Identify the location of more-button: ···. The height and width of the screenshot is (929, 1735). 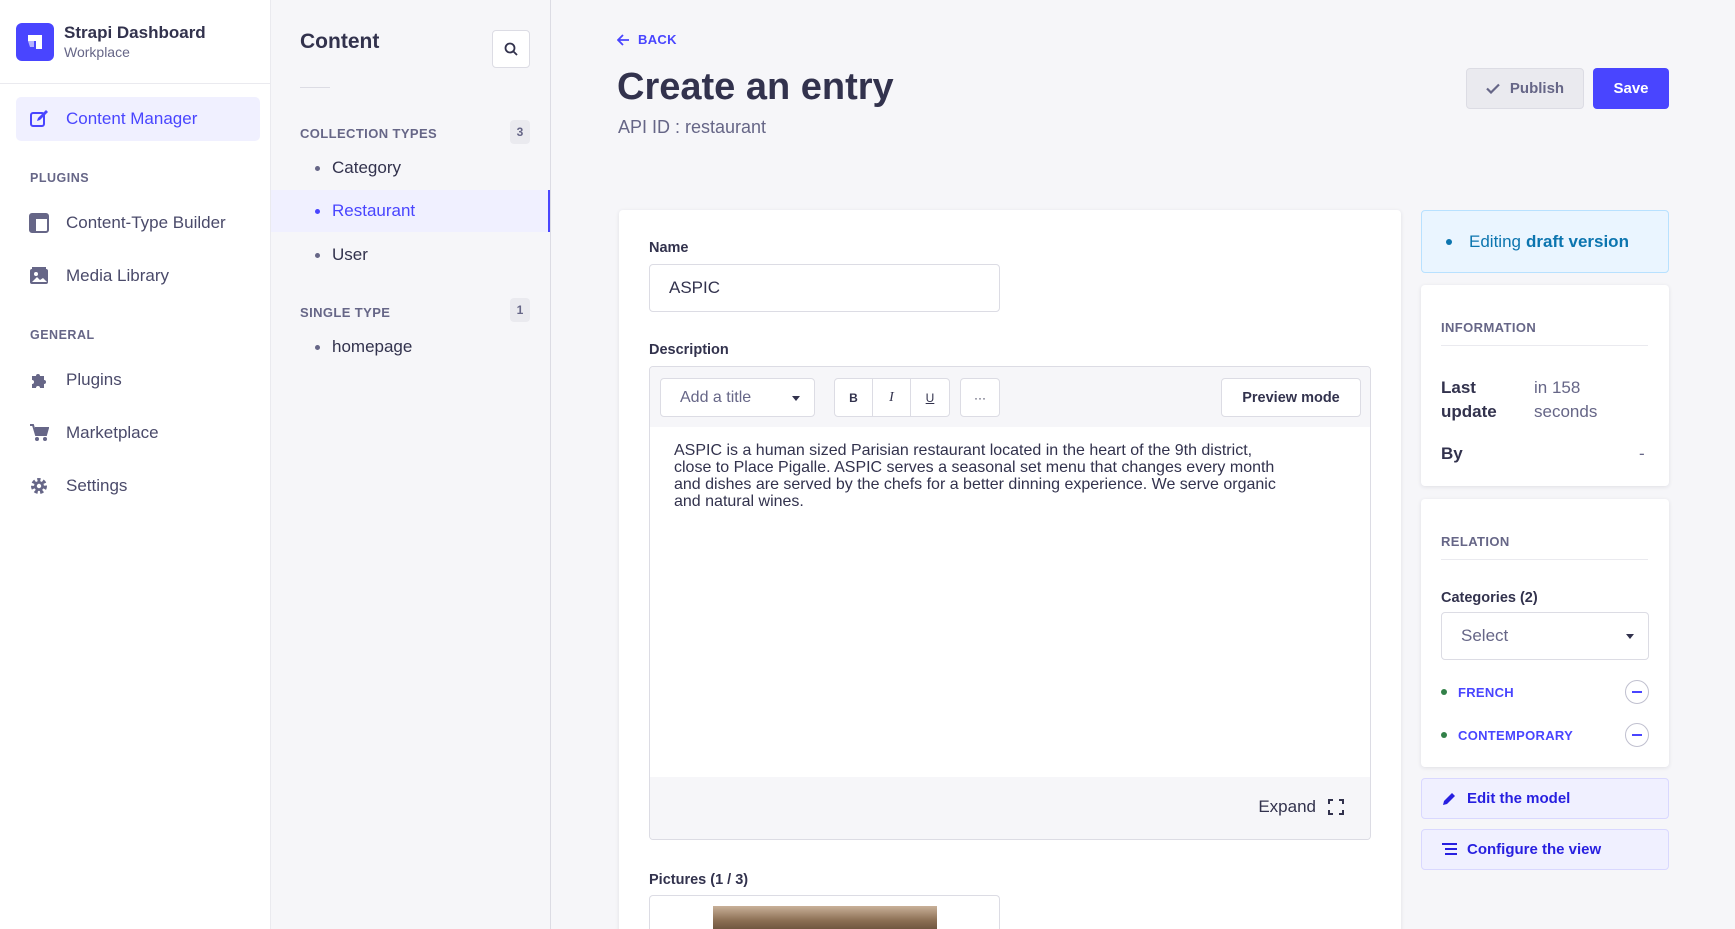
(980, 397).